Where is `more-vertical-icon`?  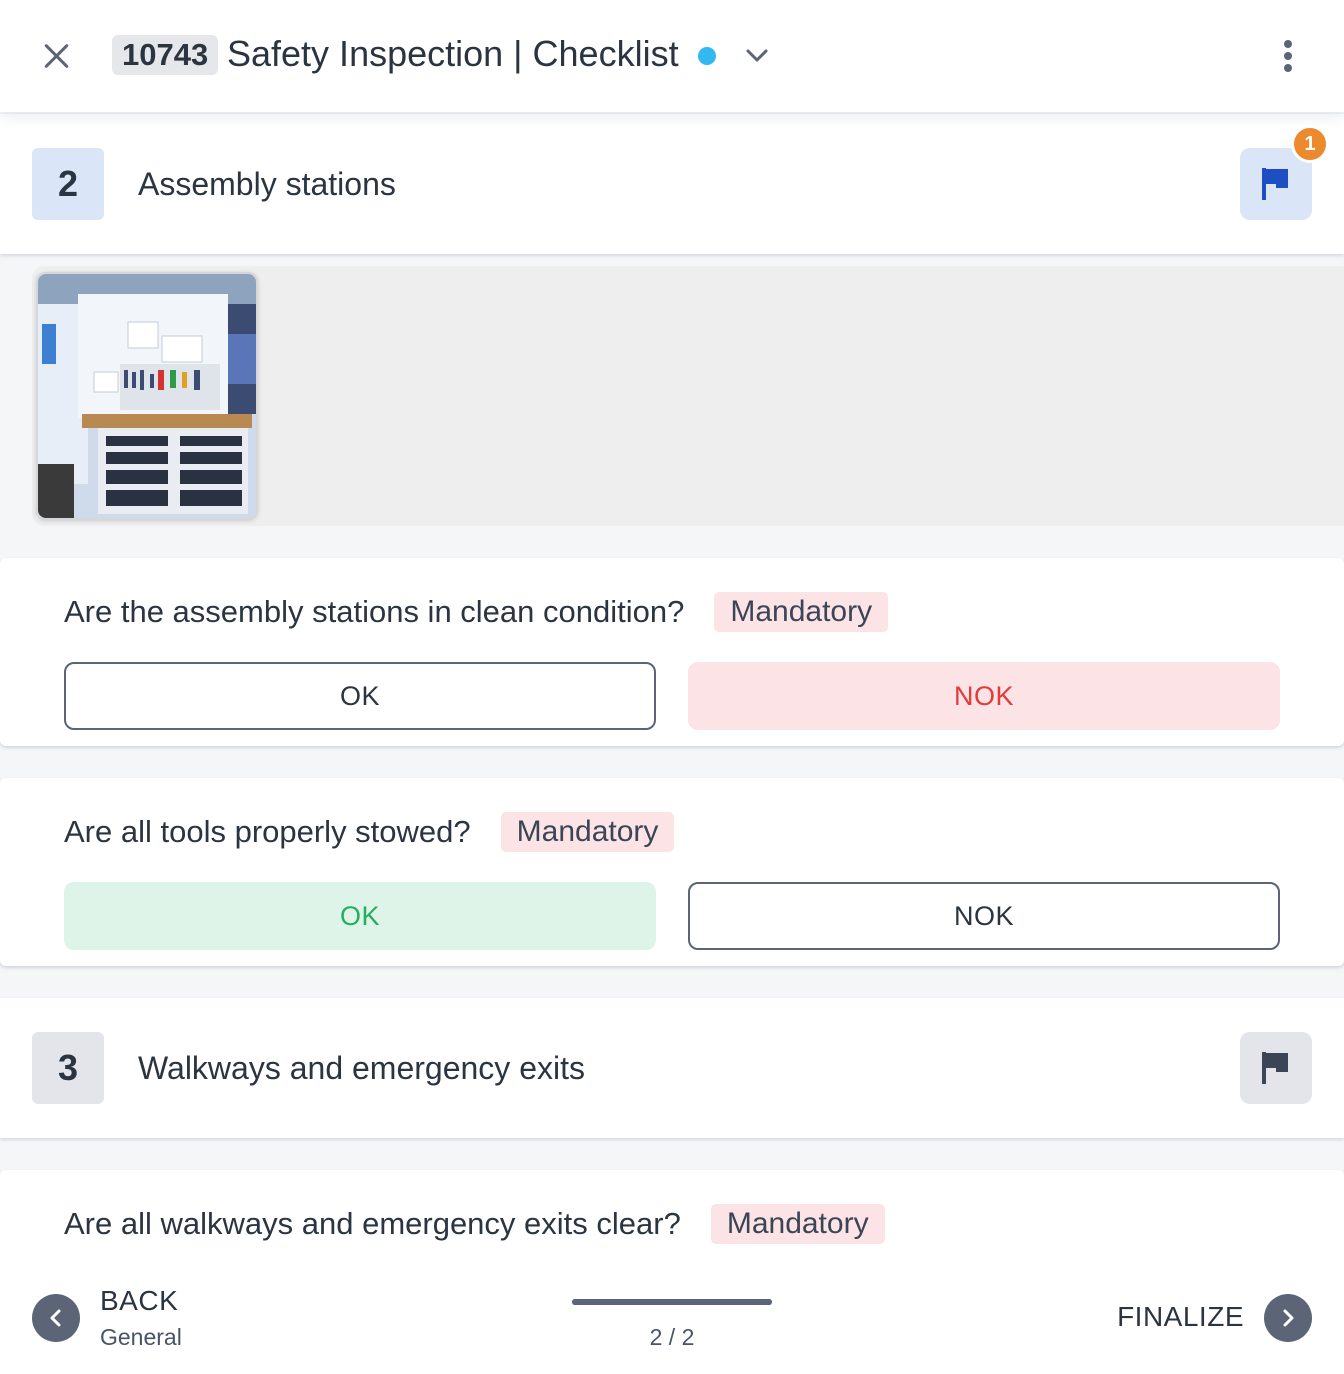
more-vertical-icon is located at coordinates (1288, 56).